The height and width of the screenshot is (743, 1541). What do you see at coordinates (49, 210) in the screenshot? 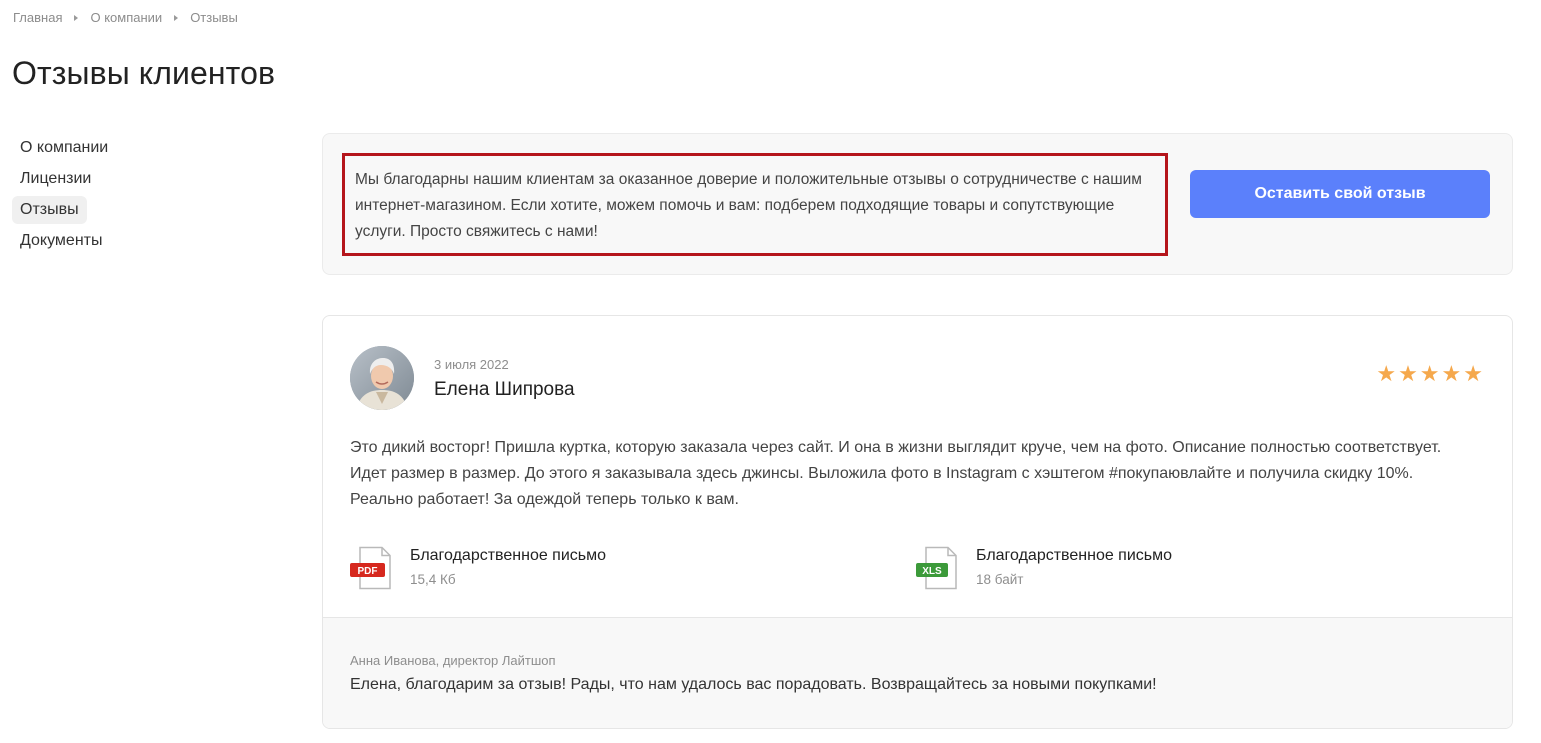
I see `sidebar-item-reviews: Отзывы` at bounding box center [49, 210].